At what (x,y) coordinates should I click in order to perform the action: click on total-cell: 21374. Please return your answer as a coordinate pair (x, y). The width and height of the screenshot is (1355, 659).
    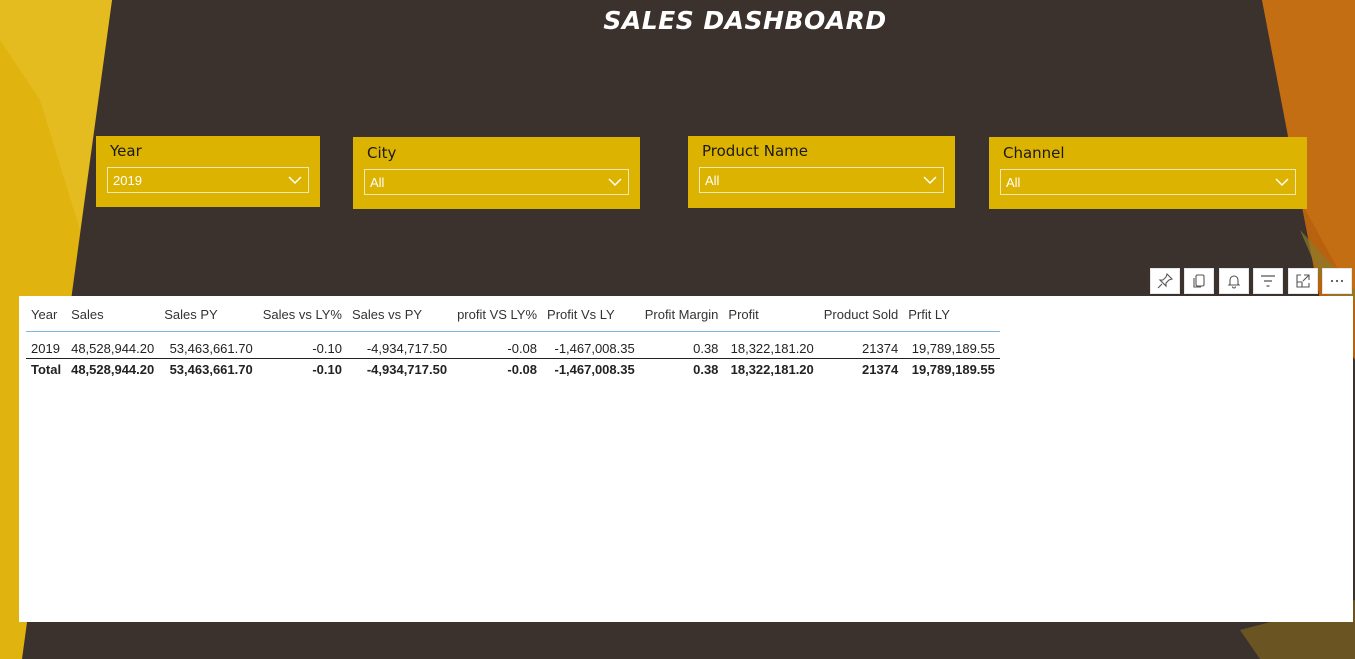
    Looking at the image, I should click on (861, 368).